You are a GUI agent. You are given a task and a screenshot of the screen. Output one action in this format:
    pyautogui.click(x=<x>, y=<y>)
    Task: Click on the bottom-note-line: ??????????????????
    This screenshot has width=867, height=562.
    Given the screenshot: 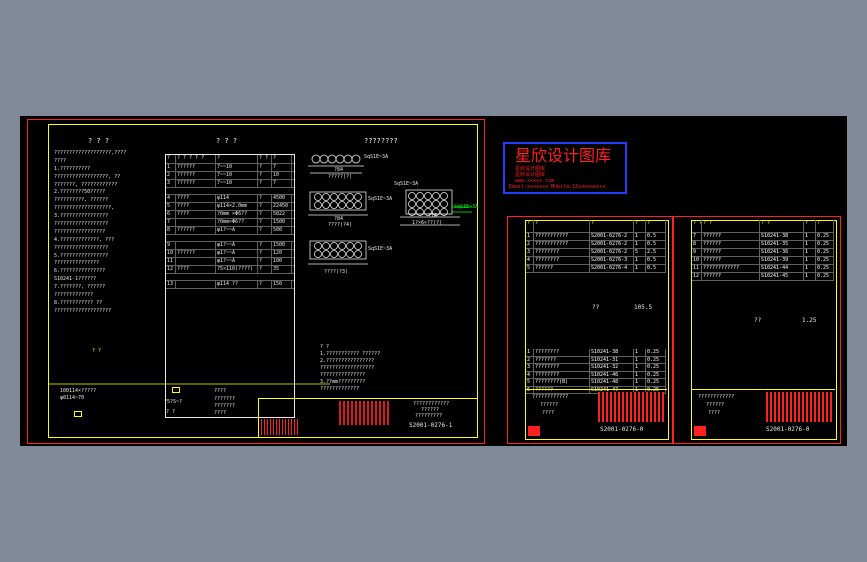 What is the action you would take?
    pyautogui.click(x=347, y=368)
    